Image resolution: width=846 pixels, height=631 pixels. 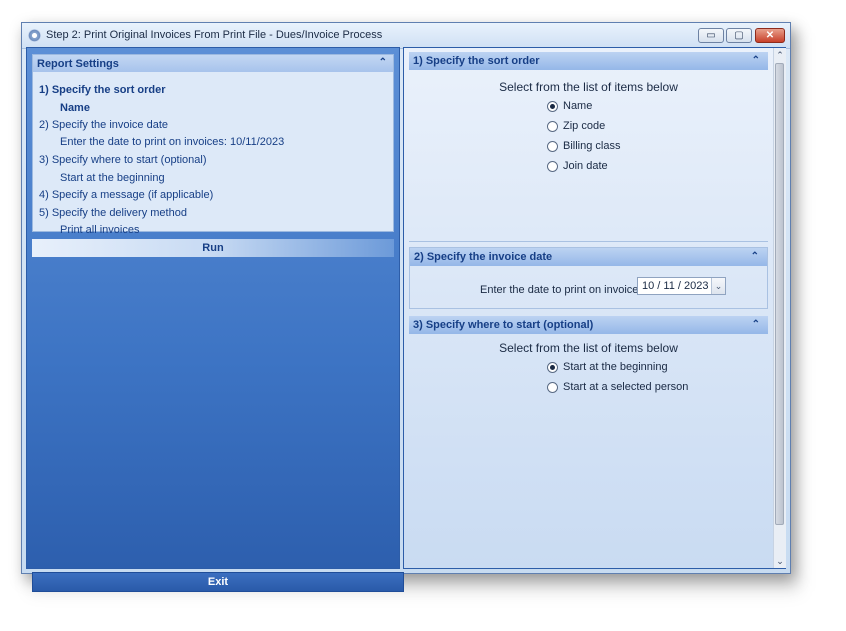 What do you see at coordinates (112, 178) in the screenshot?
I see `summary-start-value: Start at the beginning` at bounding box center [112, 178].